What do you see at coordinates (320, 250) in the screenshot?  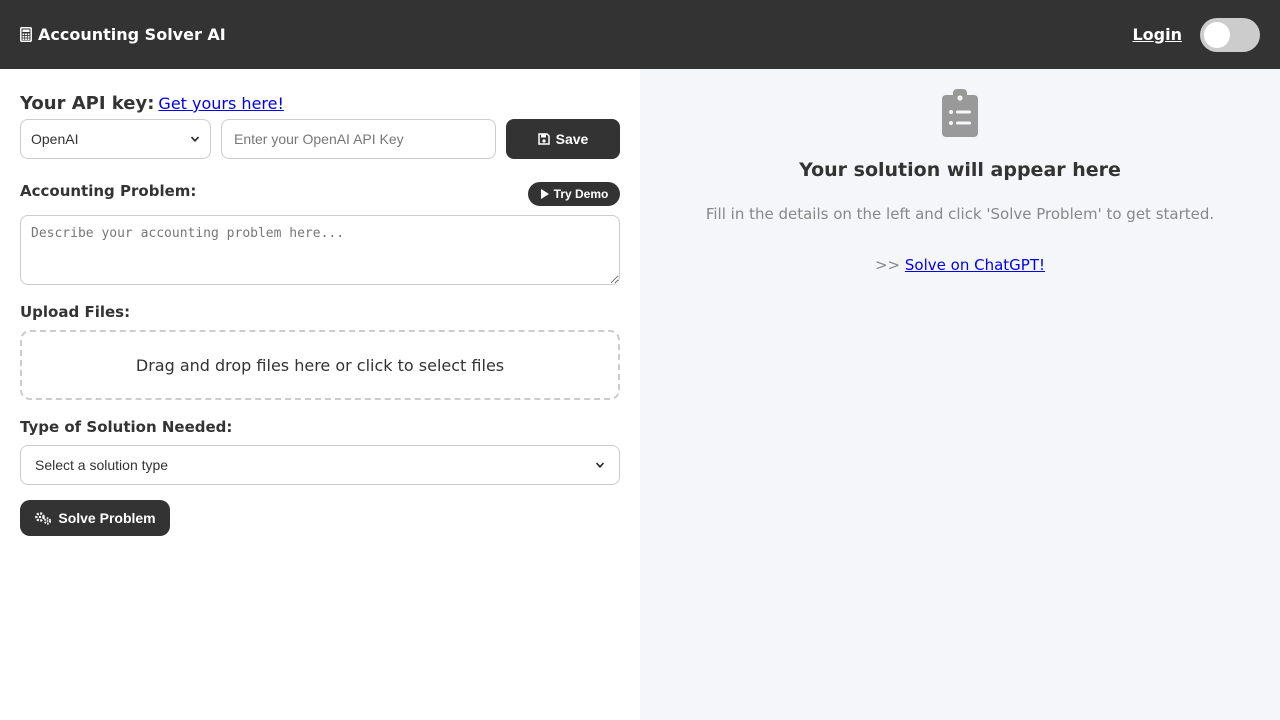 I see `problem-textarea` at bounding box center [320, 250].